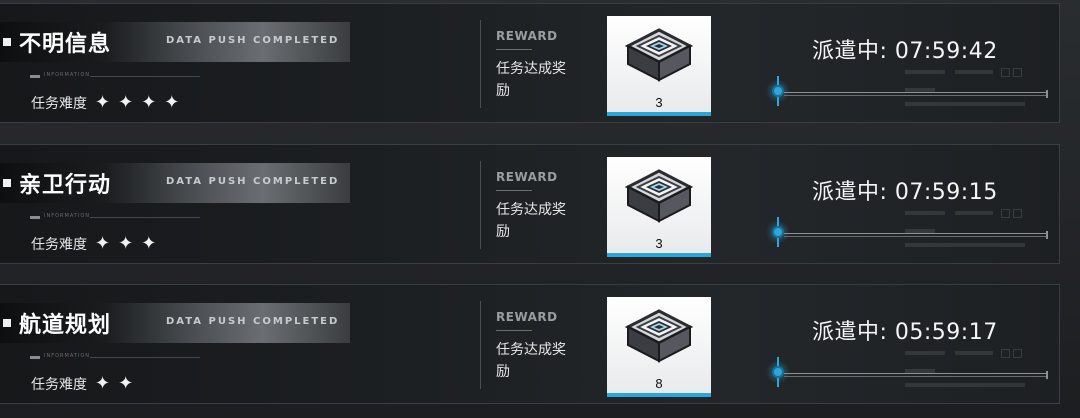  Describe the element at coordinates (114, 384) in the screenshot. I see `difficulty-stars: ✦ ✦` at that location.